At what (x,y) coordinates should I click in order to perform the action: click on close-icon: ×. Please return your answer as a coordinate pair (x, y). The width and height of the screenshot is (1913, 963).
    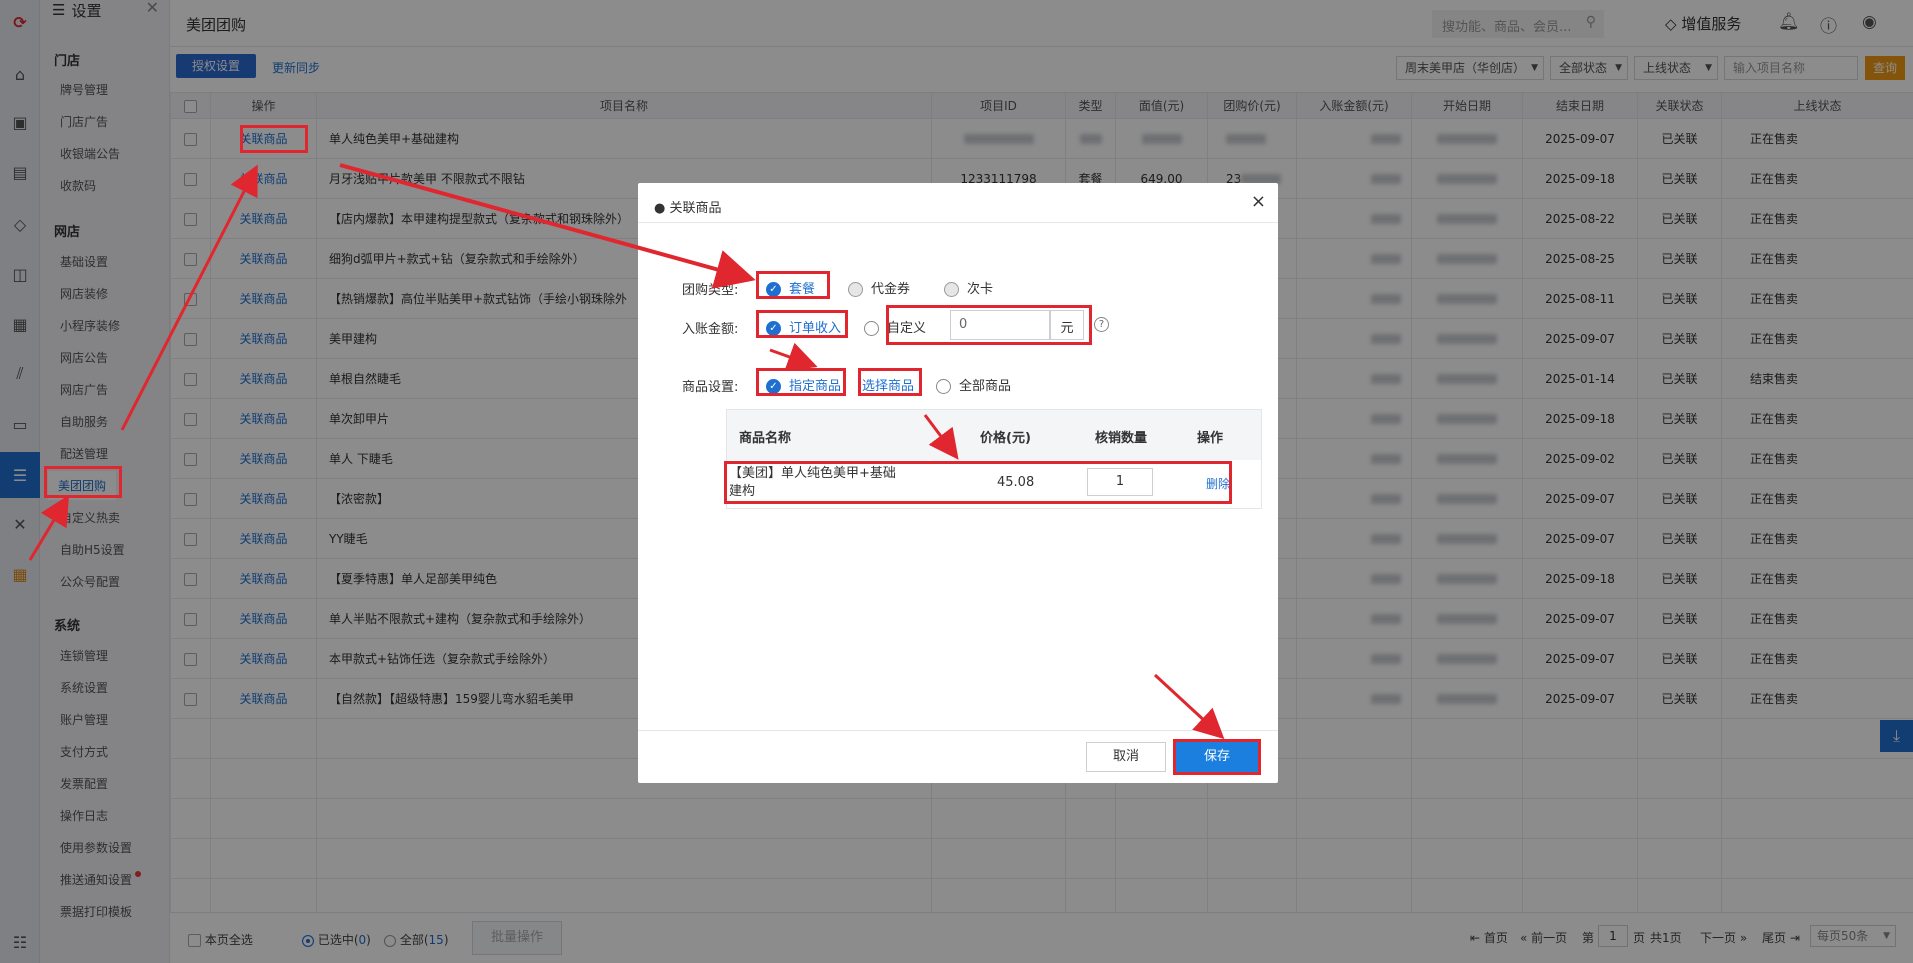
    Looking at the image, I should click on (1258, 201).